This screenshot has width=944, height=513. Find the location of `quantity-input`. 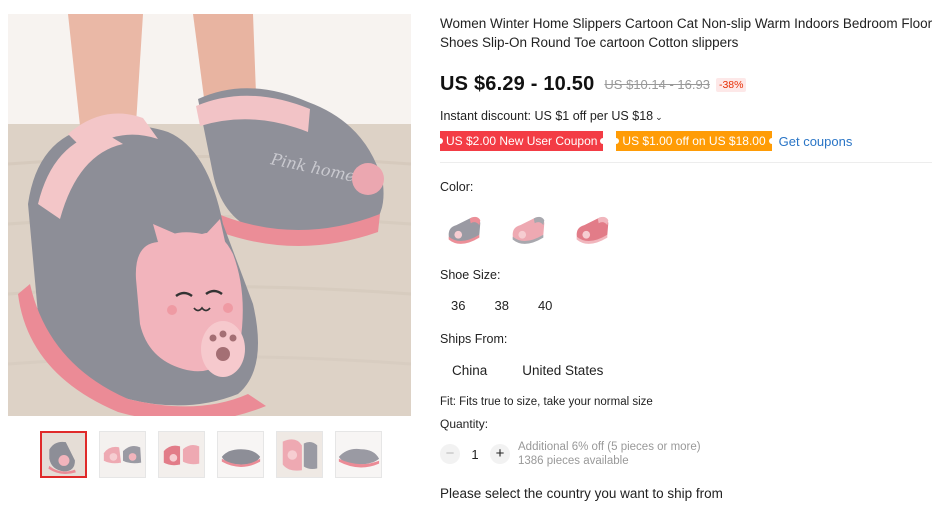

quantity-input is located at coordinates (475, 454).